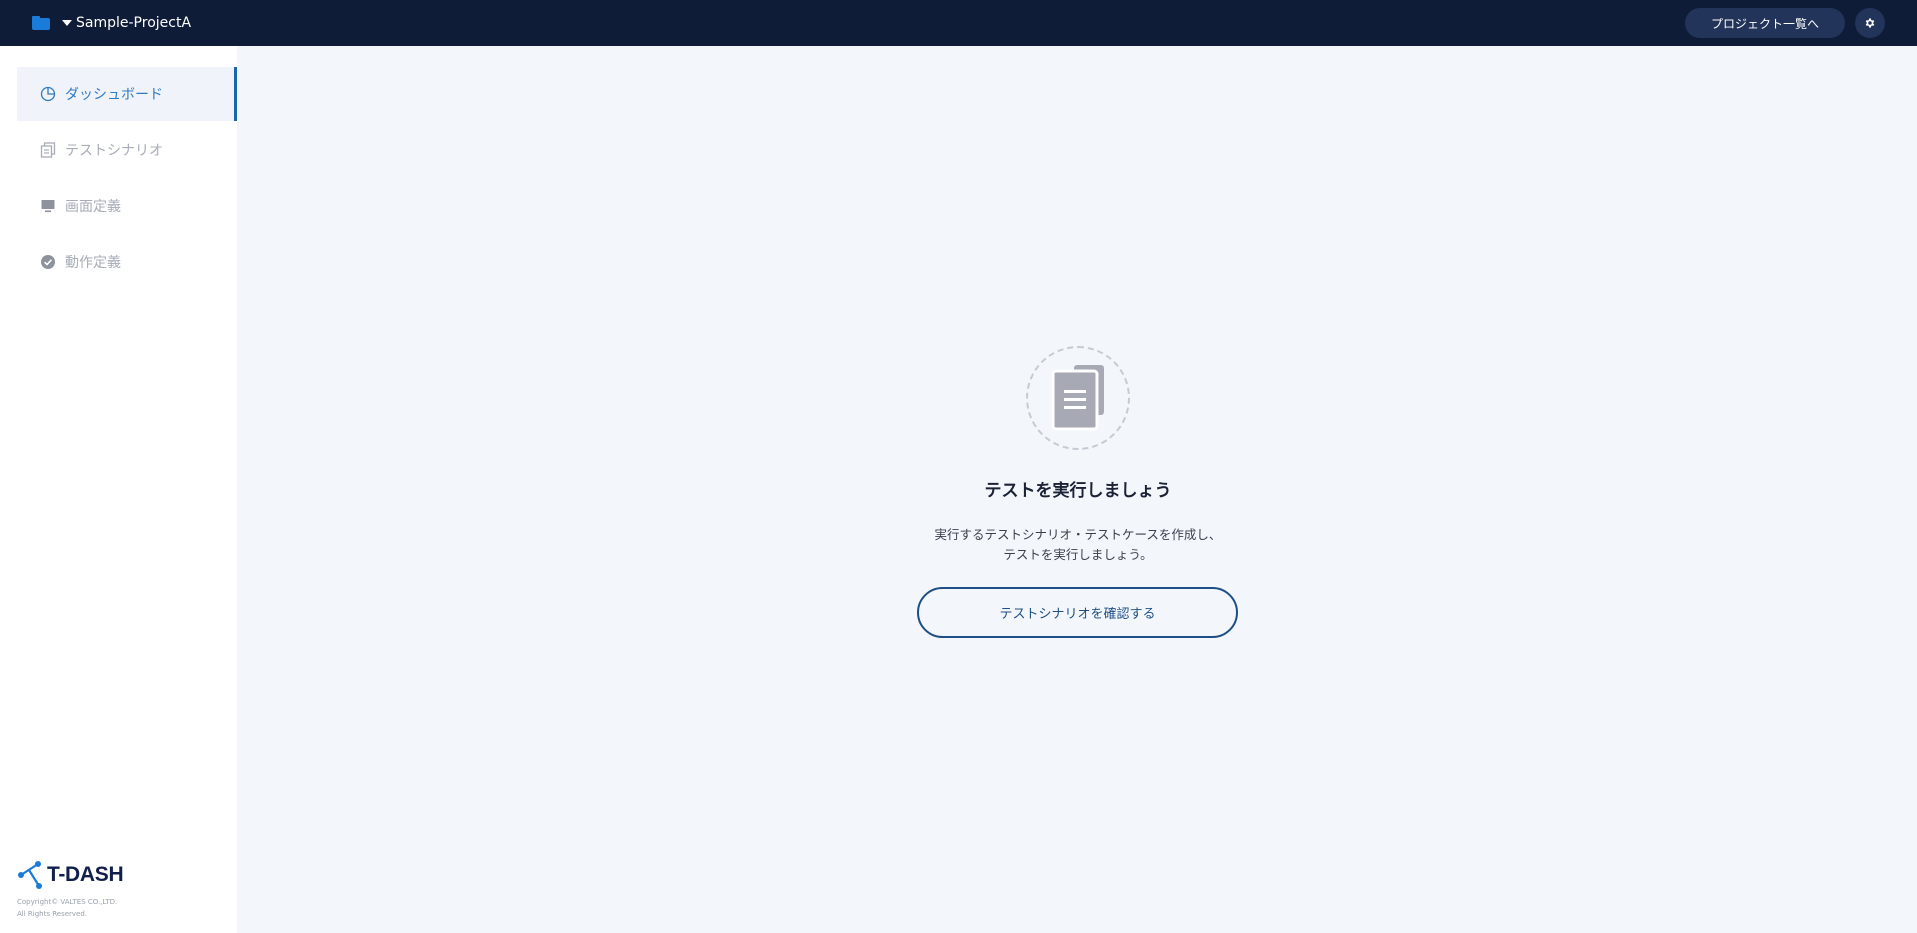 The width and height of the screenshot is (1917, 933). I want to click on check-circle-icon, so click(48, 262).